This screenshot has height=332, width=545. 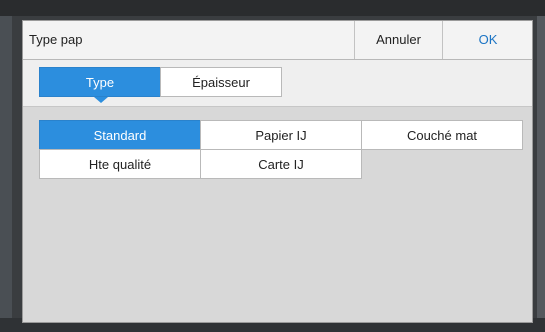 I want to click on paper-type-standard: Standard, so click(x=120, y=135).